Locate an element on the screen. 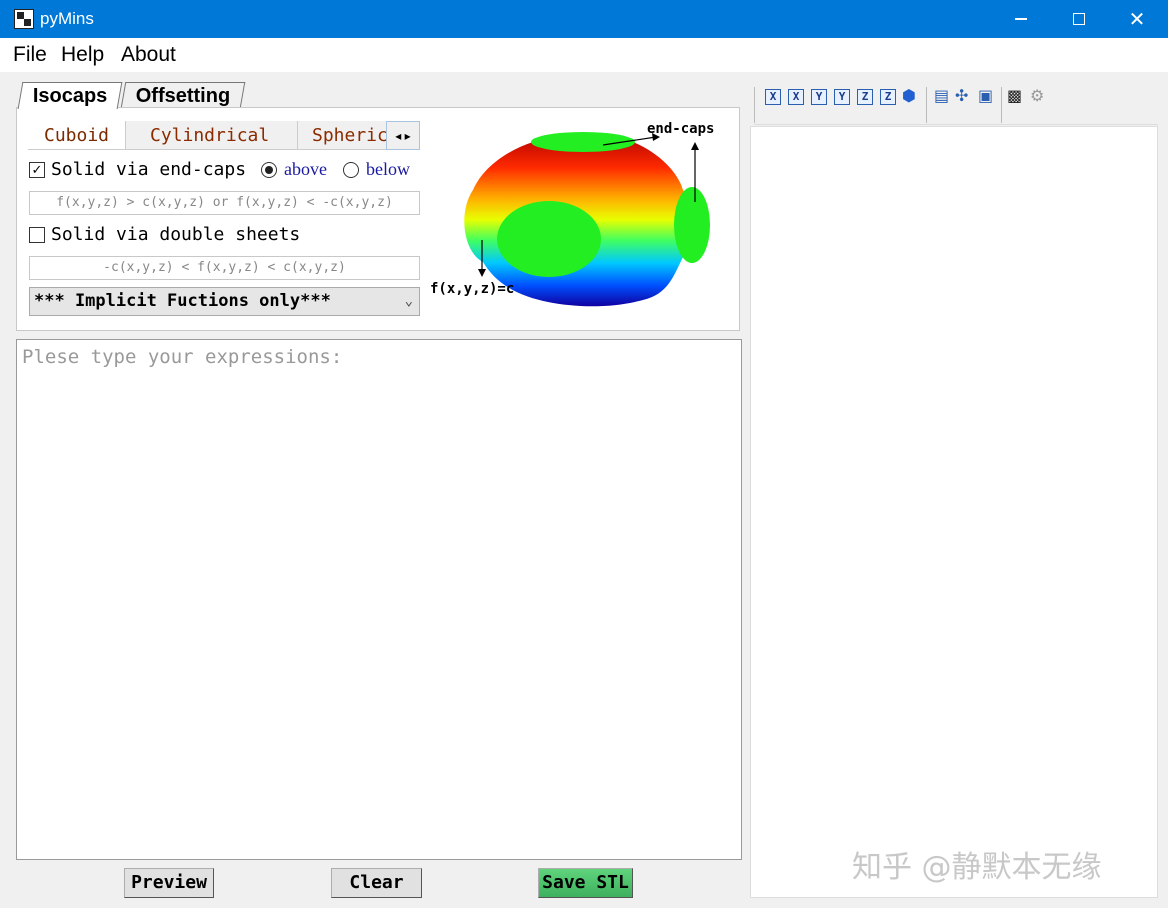 The height and width of the screenshot is (908, 1168). z-view-icon: Z is located at coordinates (865, 97).